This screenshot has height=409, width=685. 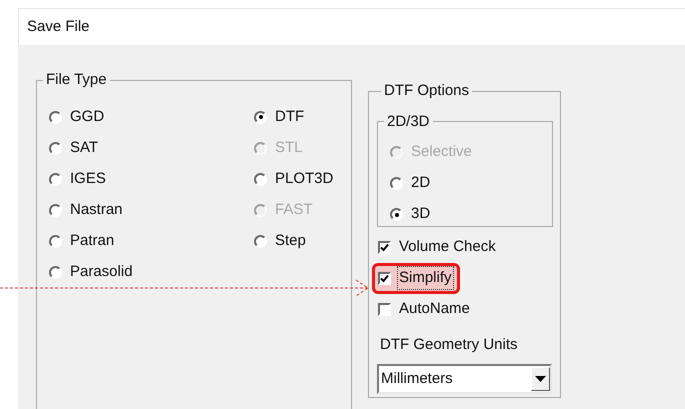 I want to click on radio-label: SAT, so click(x=84, y=148).